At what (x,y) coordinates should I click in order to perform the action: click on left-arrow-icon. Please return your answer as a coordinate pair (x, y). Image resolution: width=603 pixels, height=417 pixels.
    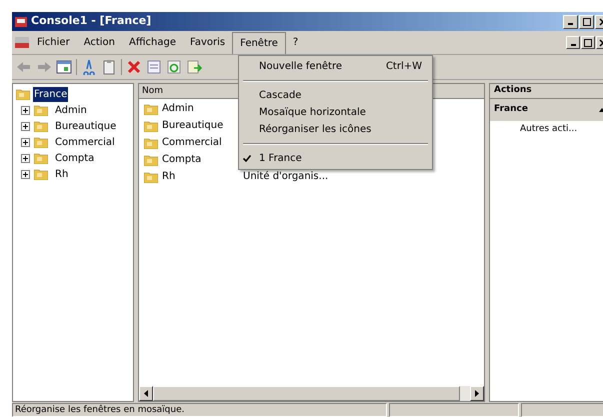
    Looking at the image, I should click on (146, 393).